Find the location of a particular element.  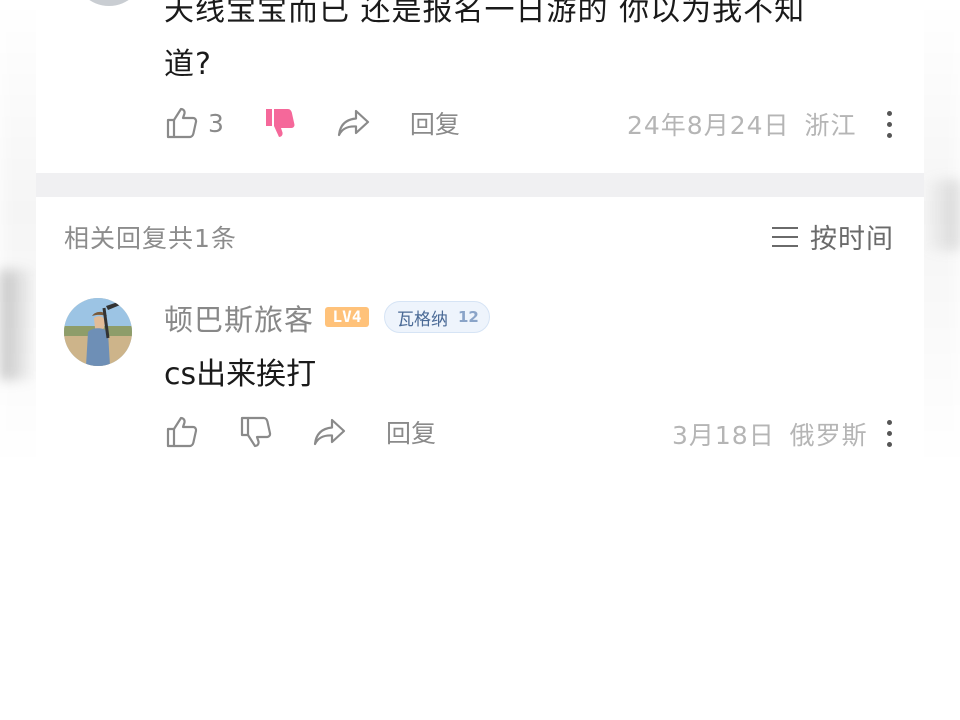

reply-username: 顿巴斯旅客 is located at coordinates (239, 318).